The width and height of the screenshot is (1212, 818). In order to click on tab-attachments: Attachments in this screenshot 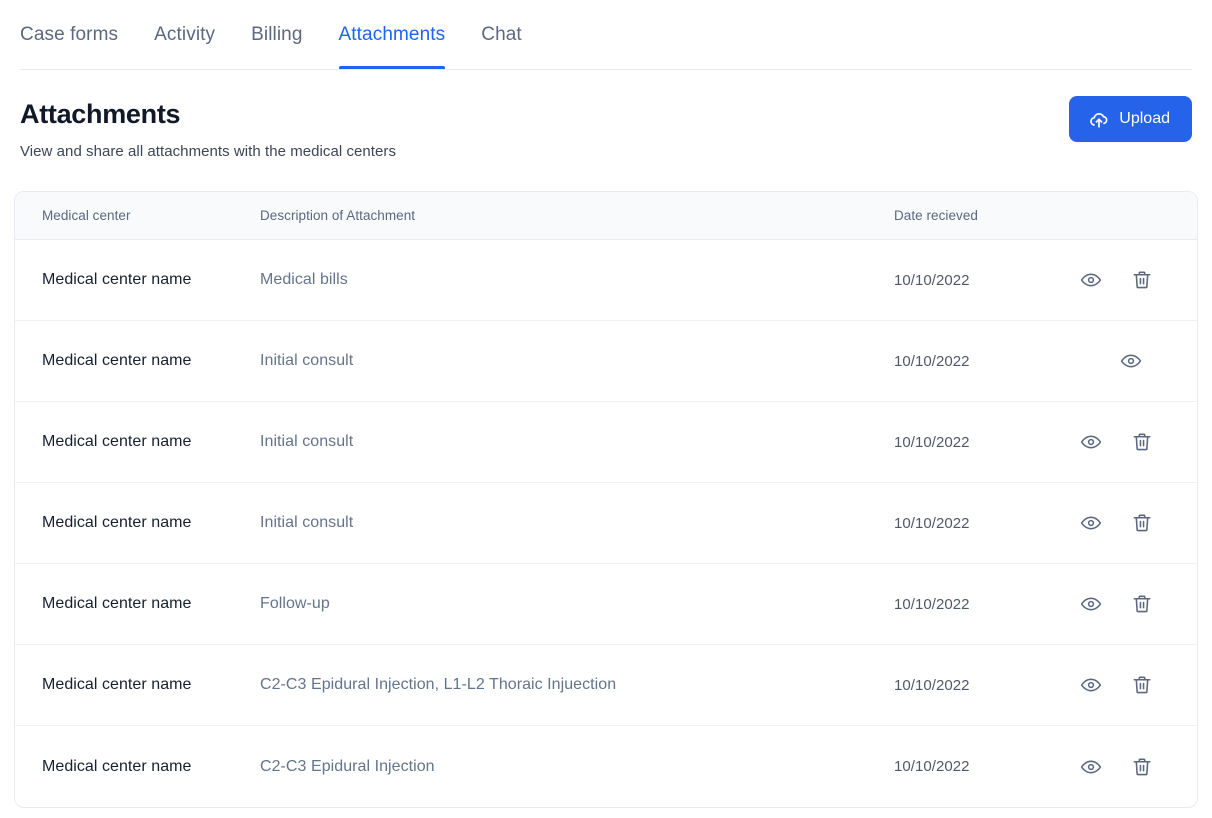, I will do `click(392, 34)`.